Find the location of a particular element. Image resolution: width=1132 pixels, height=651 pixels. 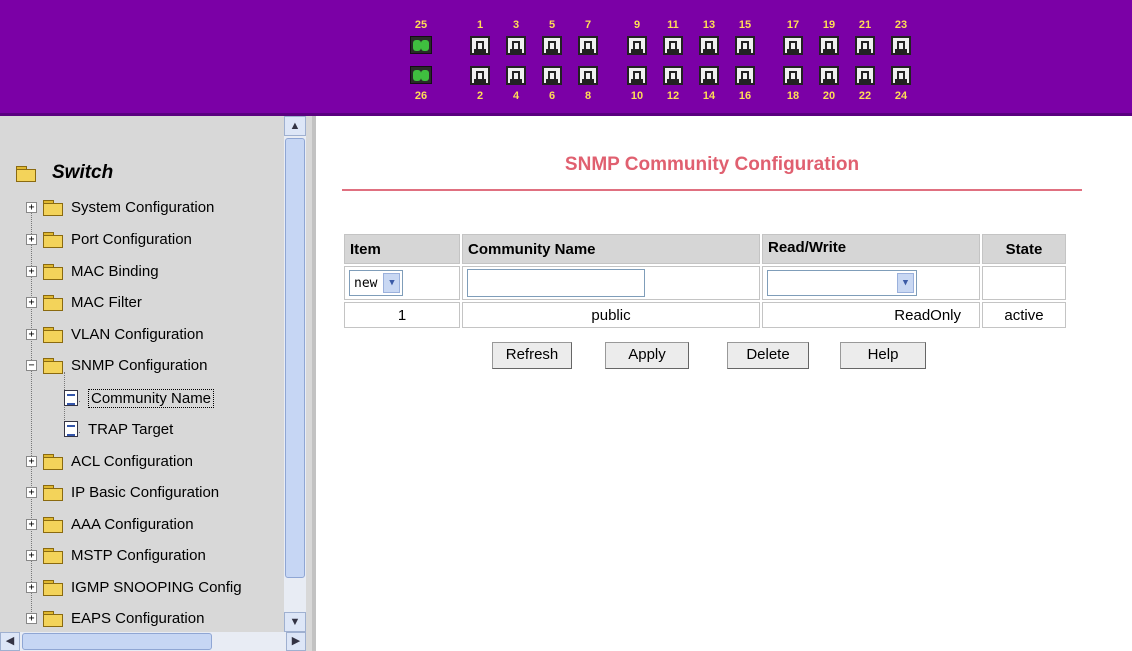

port-number-26: 26 is located at coordinates (421, 96).